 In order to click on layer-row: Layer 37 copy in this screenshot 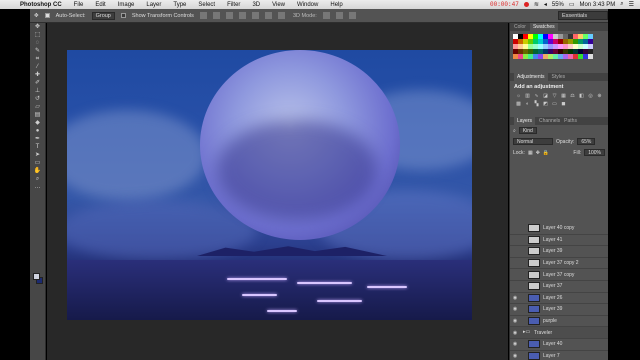, I will do `click(559, 275)`.